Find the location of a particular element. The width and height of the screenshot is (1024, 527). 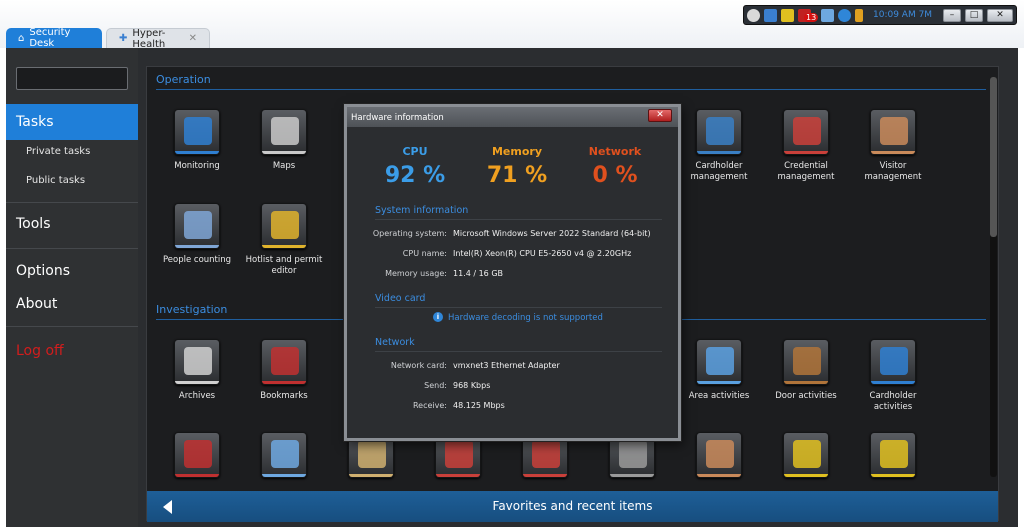

clock: 10:09 AM 7M is located at coordinates (903, 15).